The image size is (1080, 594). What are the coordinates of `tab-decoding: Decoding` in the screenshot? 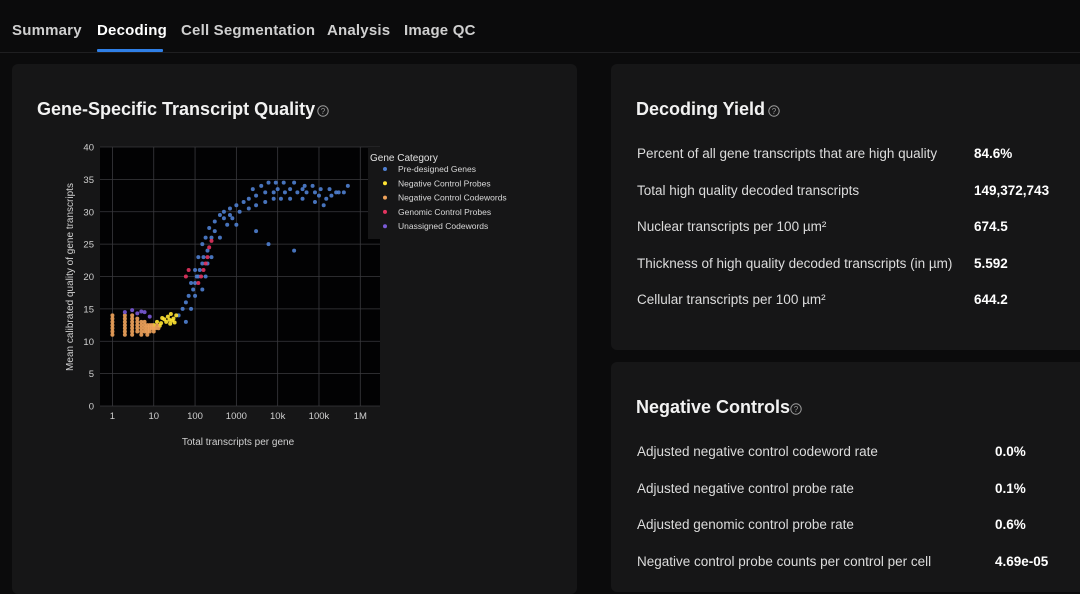 It's located at (132, 30).